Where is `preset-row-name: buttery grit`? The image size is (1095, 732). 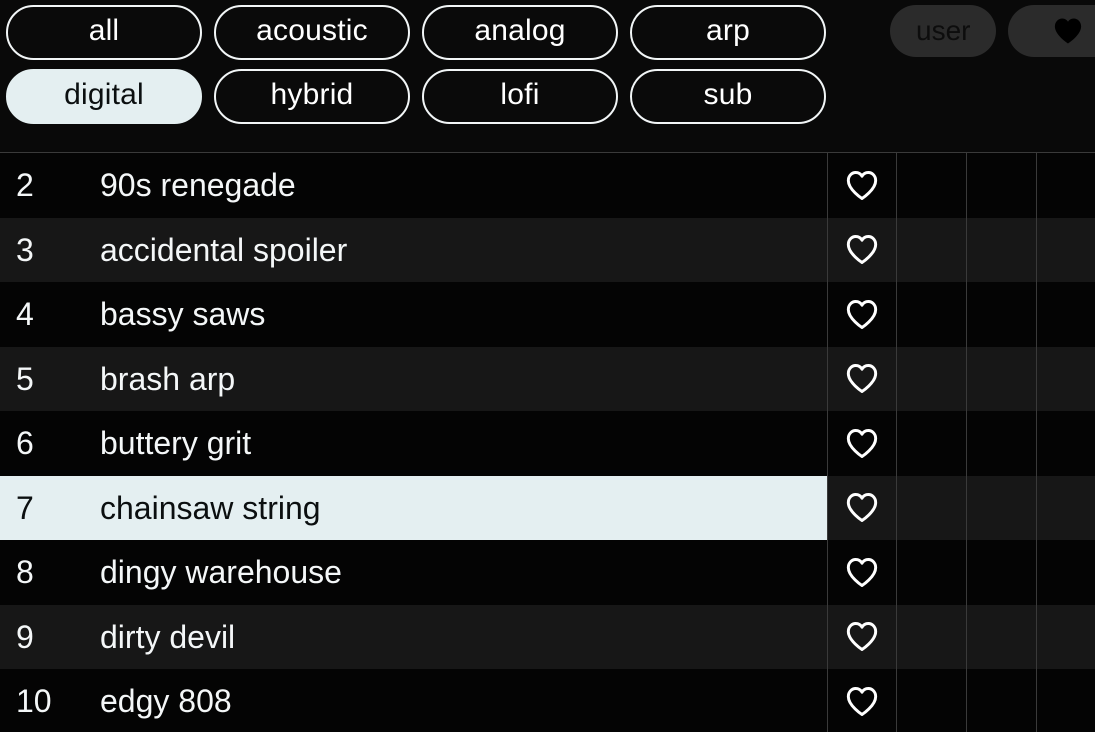
preset-row-name: buttery grit is located at coordinates (176, 443).